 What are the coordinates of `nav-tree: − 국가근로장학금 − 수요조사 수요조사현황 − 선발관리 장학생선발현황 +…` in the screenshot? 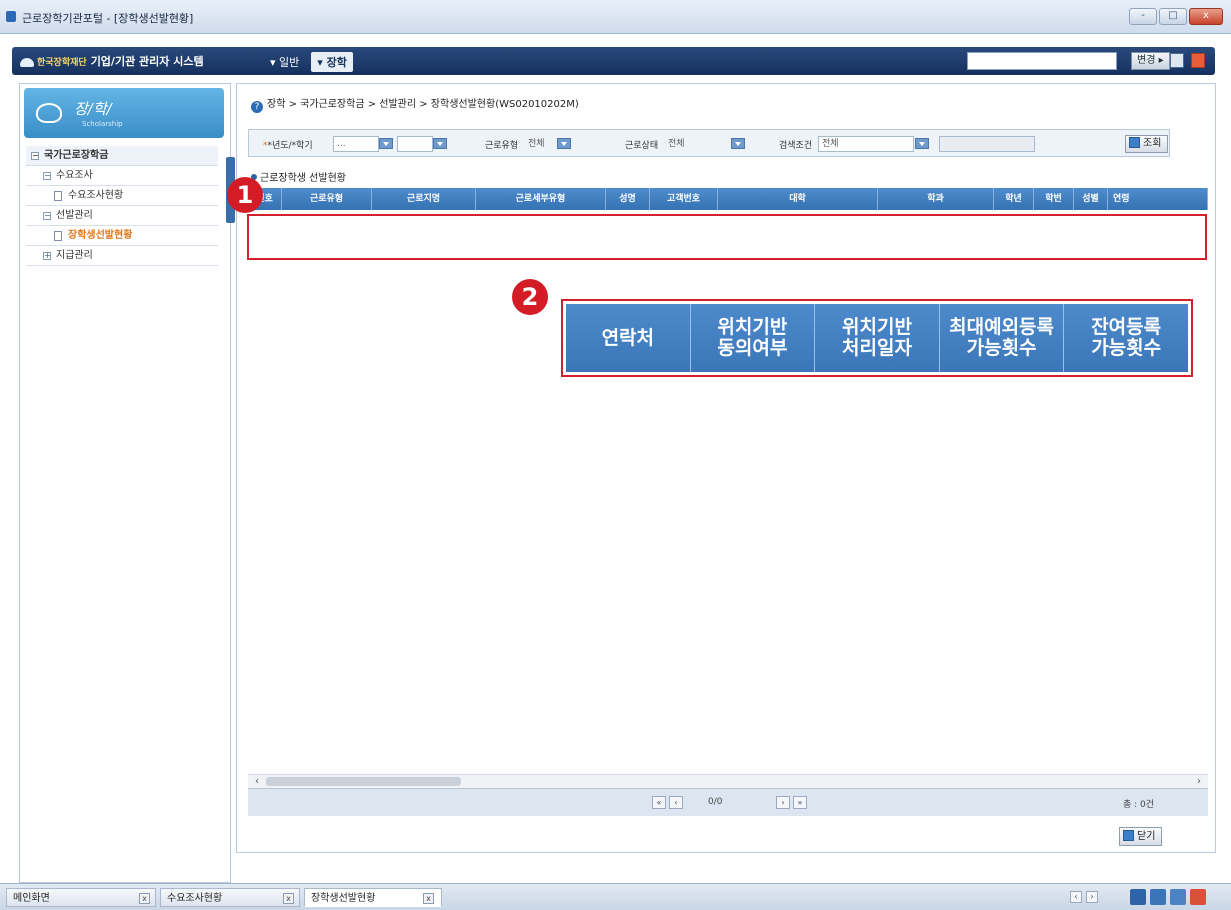 It's located at (122, 206).